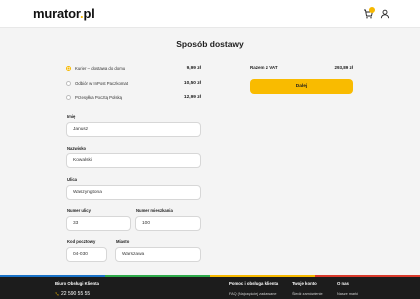 The image size is (420, 299). Describe the element at coordinates (133, 68) in the screenshot. I see `shipping-option-courier: Kurier – dostawa do domu 9,99 zł` at that location.